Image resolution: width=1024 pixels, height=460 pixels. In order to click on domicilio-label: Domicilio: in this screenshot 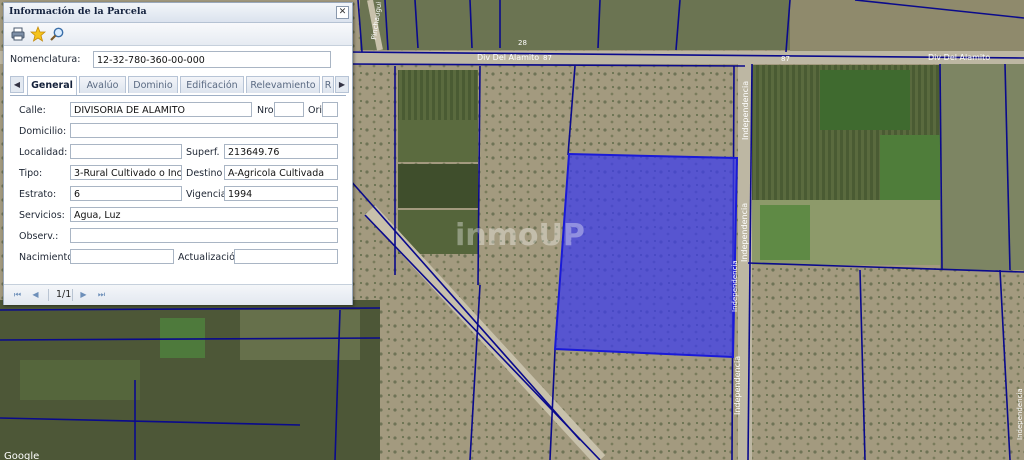, I will do `click(43, 131)`.